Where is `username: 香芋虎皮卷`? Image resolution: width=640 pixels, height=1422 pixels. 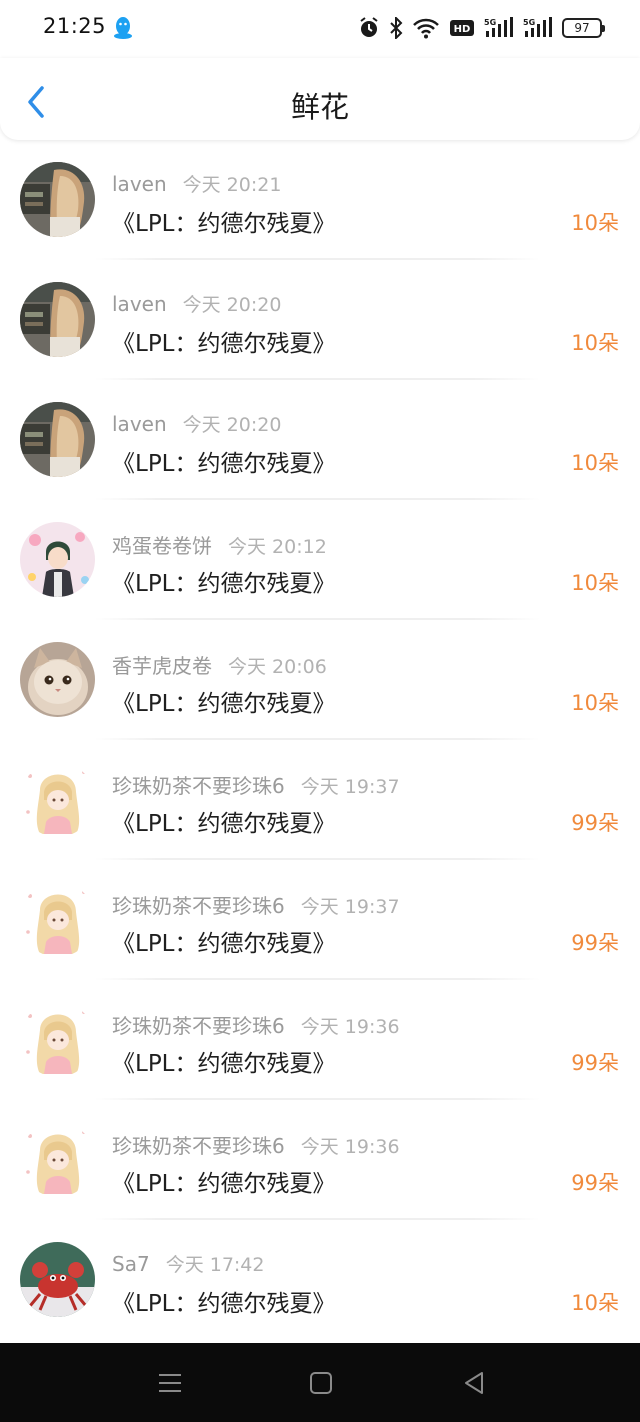 username: 香芋虎皮卷 is located at coordinates (162, 666).